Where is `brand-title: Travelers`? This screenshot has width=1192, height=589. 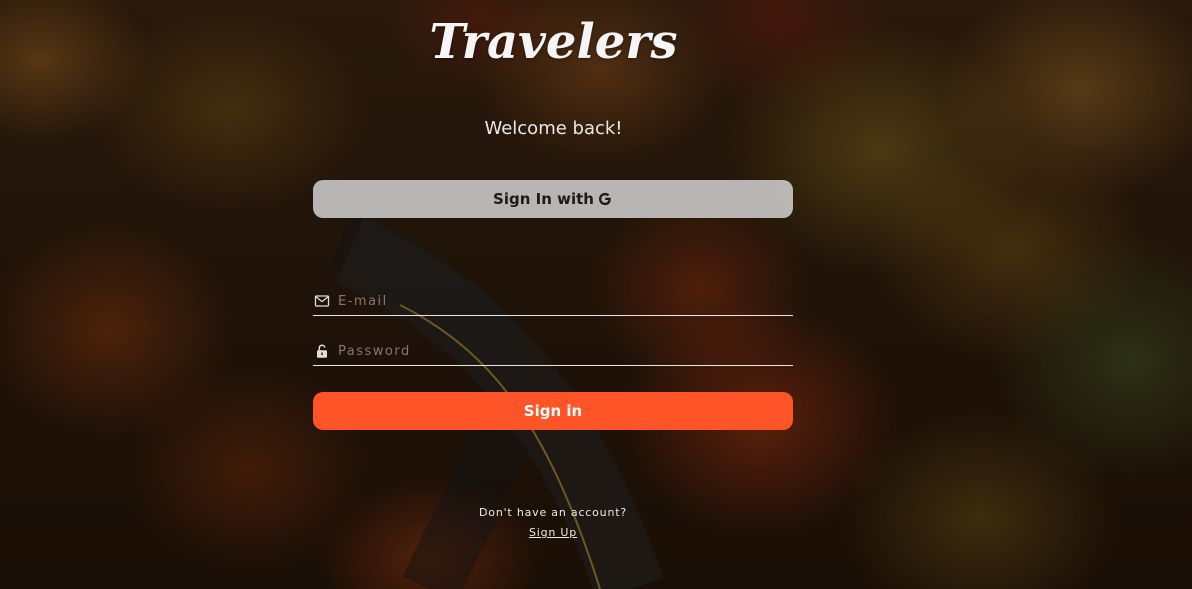
brand-title: Travelers is located at coordinates (553, 42).